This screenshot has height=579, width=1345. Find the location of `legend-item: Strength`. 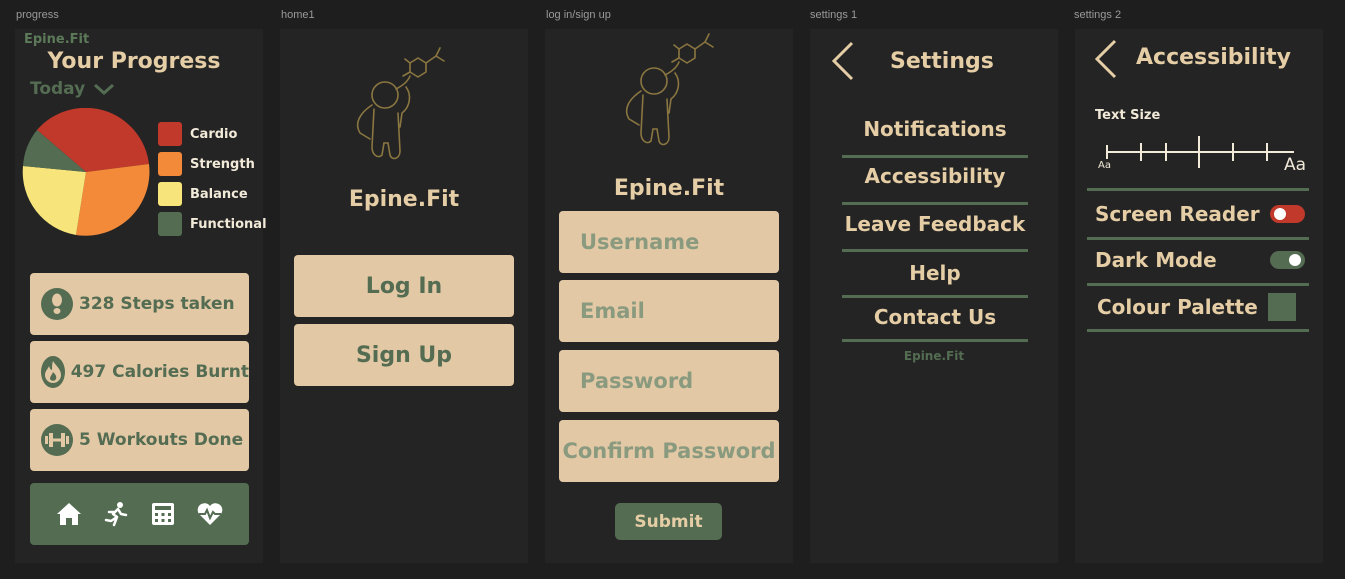

legend-item: Strength is located at coordinates (212, 164).